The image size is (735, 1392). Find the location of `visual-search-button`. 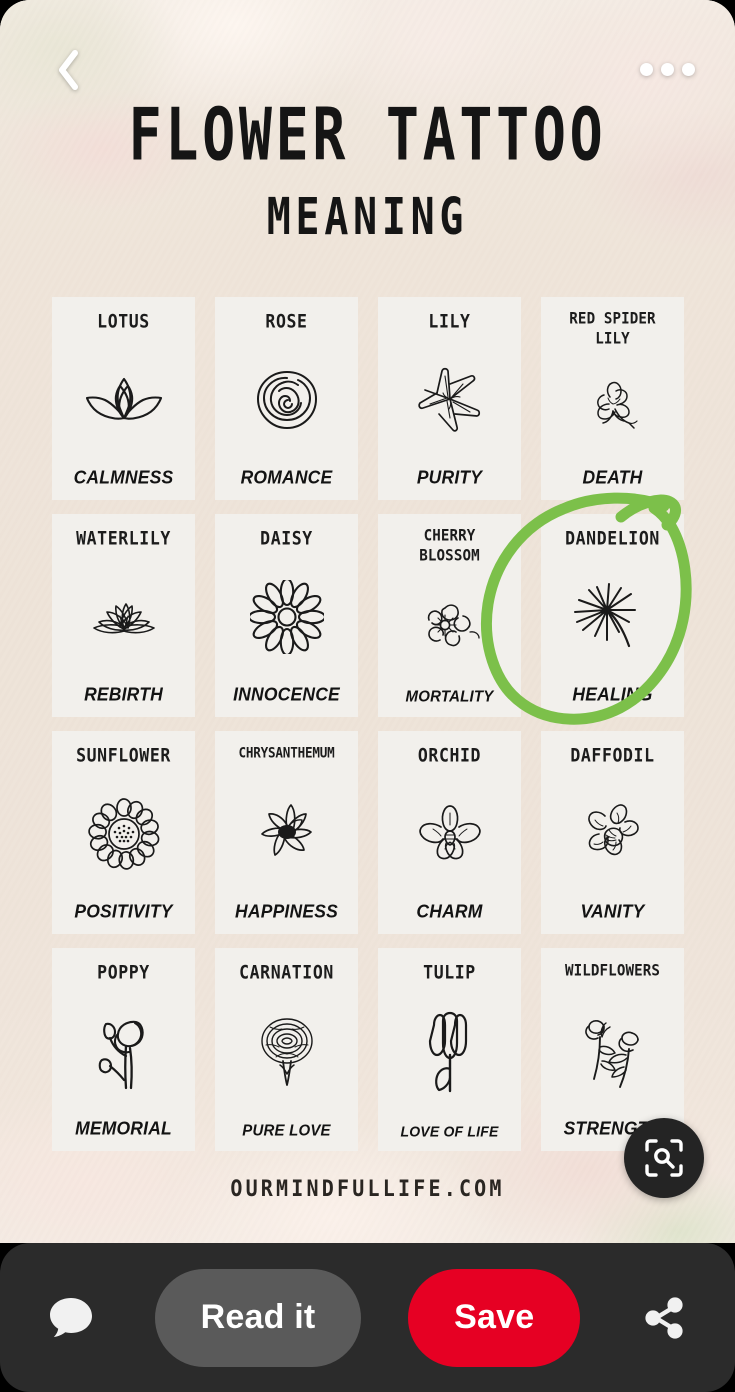

visual-search-button is located at coordinates (664, 1158).